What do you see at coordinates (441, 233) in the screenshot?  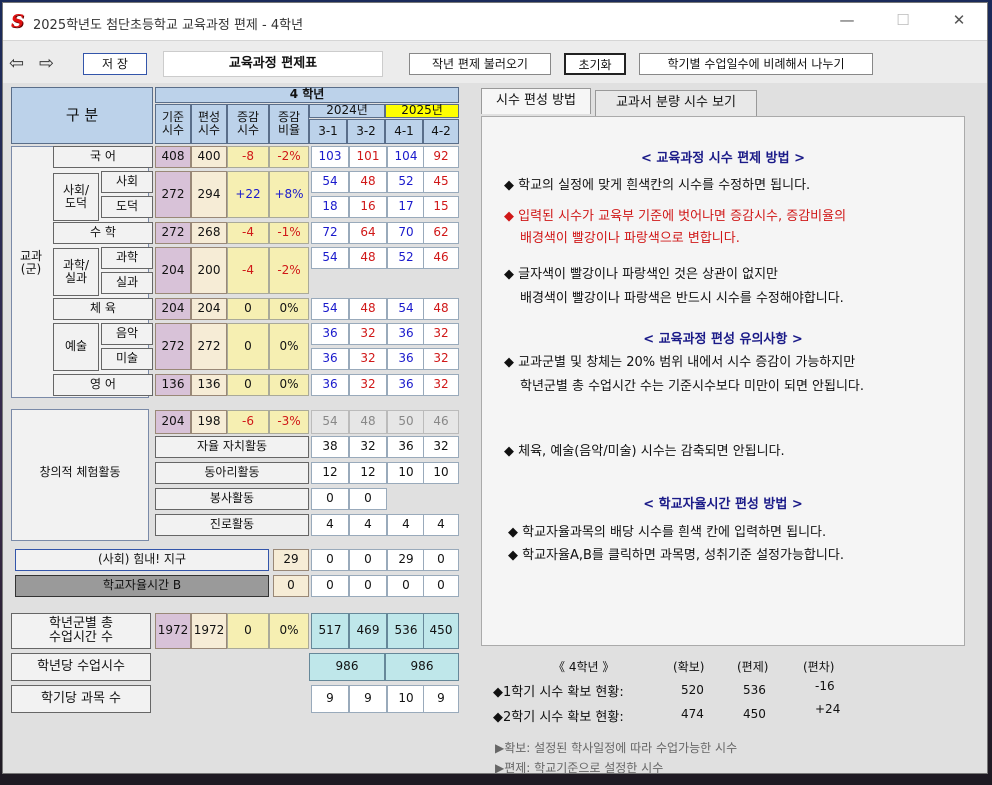 I see `hours-cell: 62` at bounding box center [441, 233].